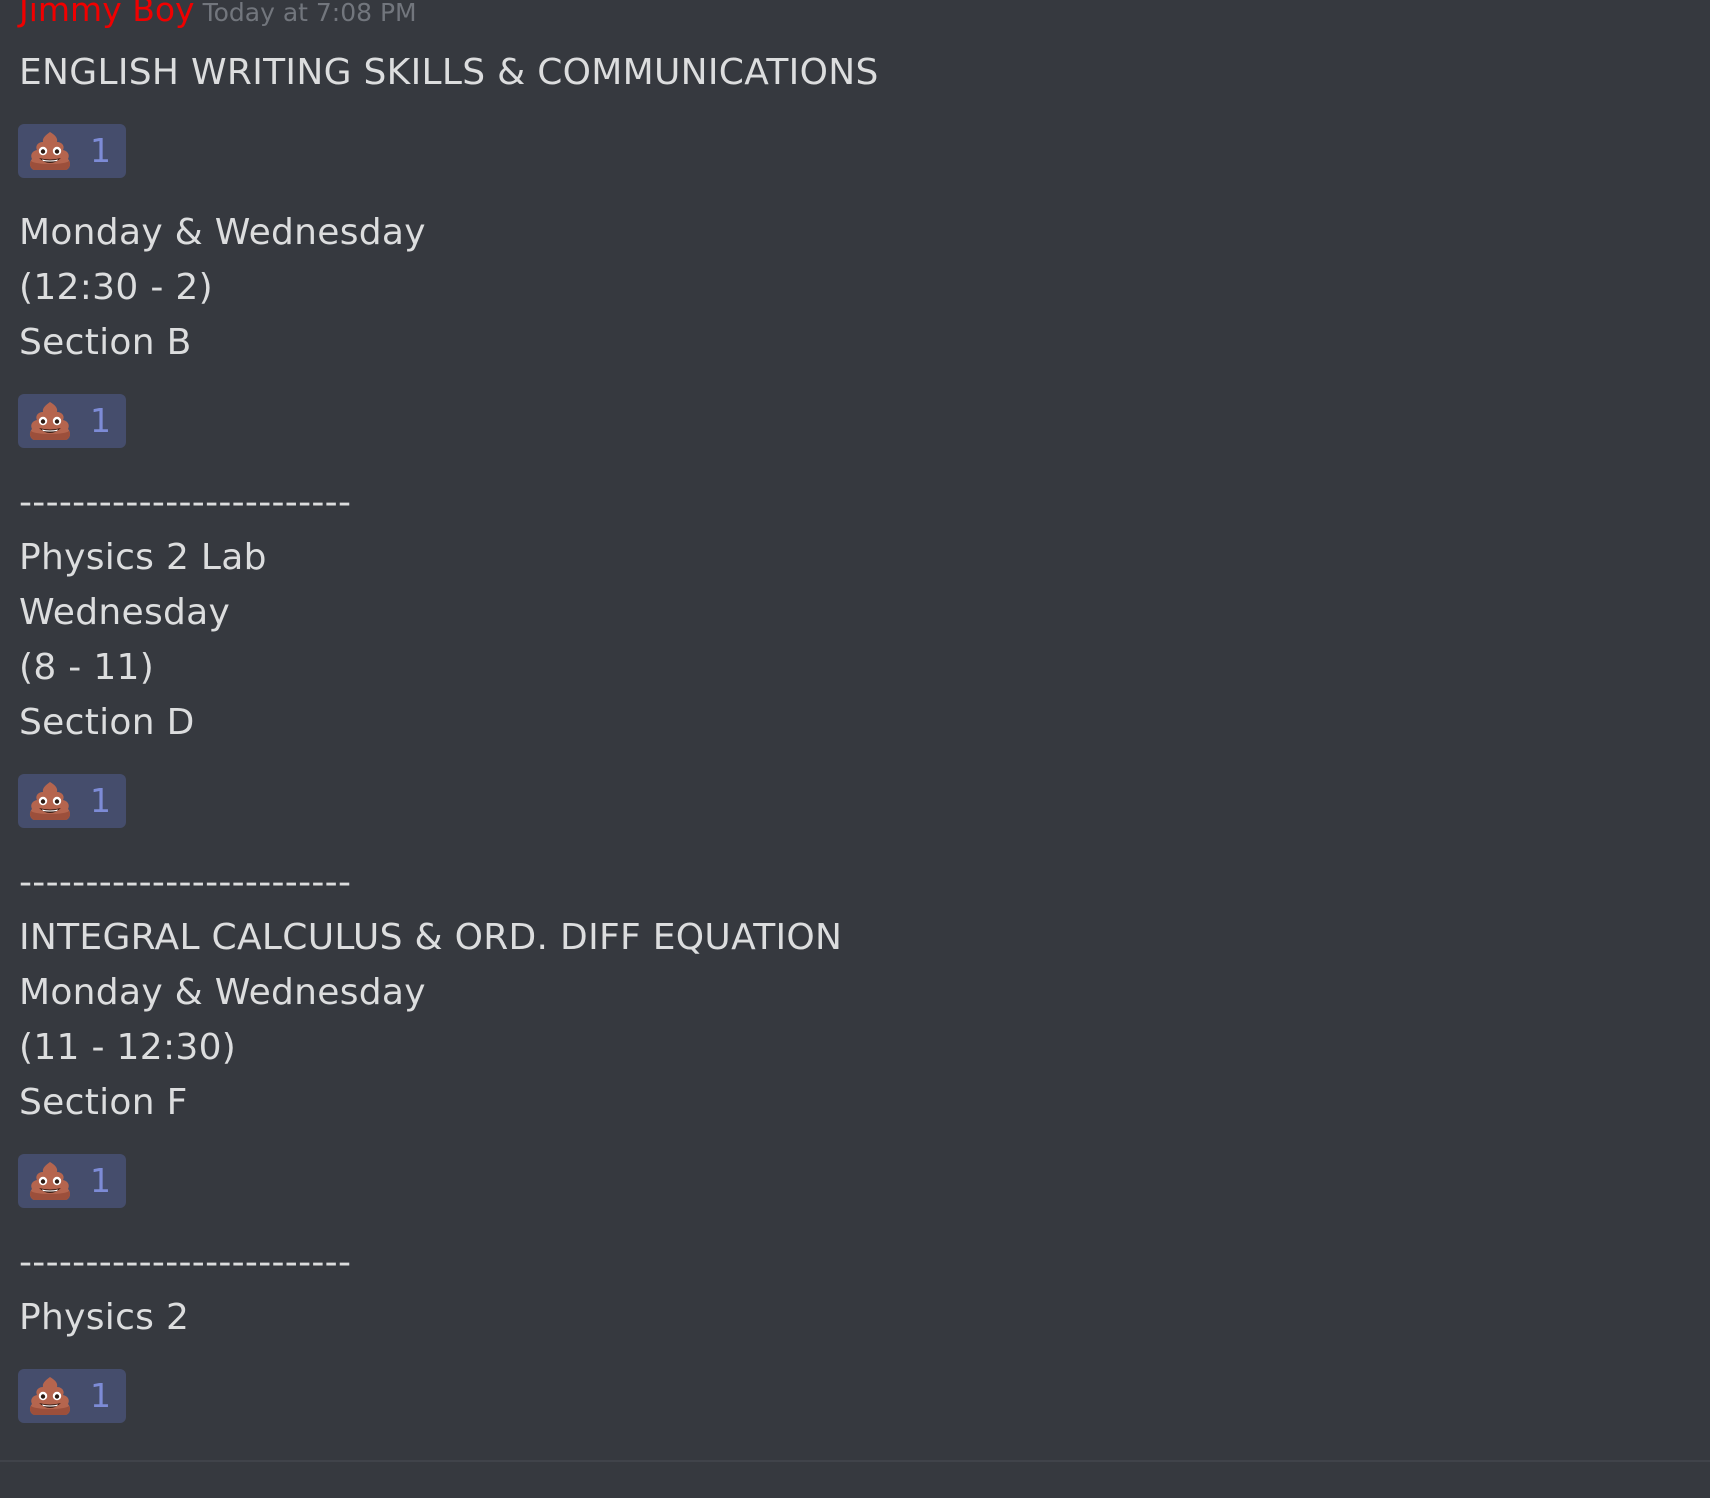 The height and width of the screenshot is (1498, 1710). Describe the element at coordinates (128, 1047) in the screenshot. I see `message-line: (11 - 12:30)` at that location.